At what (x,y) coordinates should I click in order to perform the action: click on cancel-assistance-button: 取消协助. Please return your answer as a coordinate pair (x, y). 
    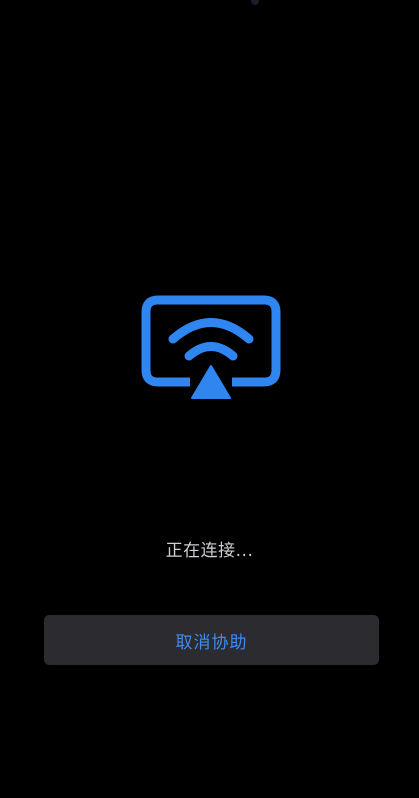
    Looking at the image, I should click on (211, 640).